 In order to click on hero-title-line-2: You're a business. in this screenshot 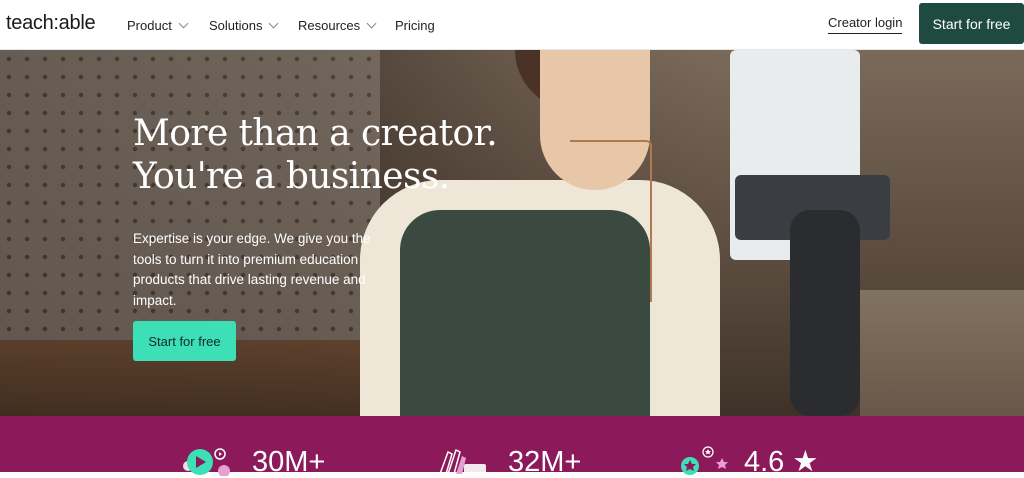, I will do `click(291, 176)`.